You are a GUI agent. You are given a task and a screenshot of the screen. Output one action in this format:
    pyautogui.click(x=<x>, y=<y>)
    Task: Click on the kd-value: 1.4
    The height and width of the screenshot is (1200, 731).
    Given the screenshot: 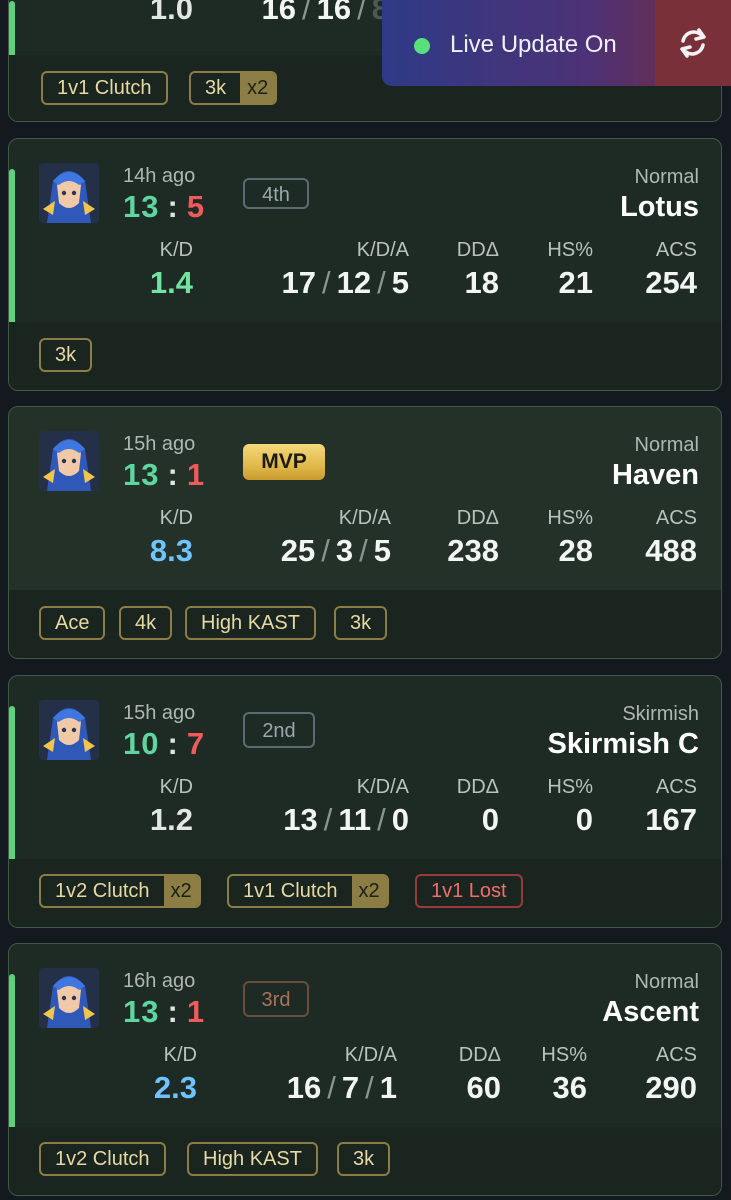 What is the action you would take?
    pyautogui.click(x=171, y=282)
    